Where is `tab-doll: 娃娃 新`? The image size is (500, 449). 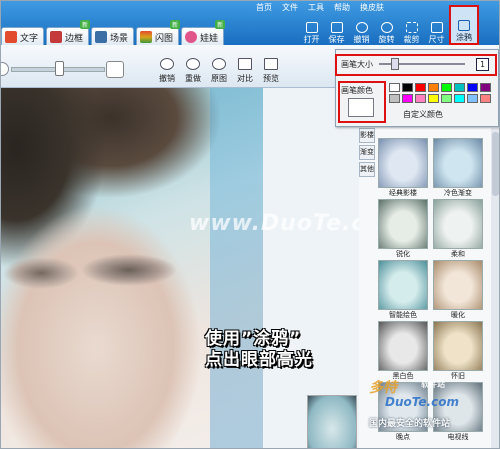 tab-doll: 娃娃 新 is located at coordinates (203, 33).